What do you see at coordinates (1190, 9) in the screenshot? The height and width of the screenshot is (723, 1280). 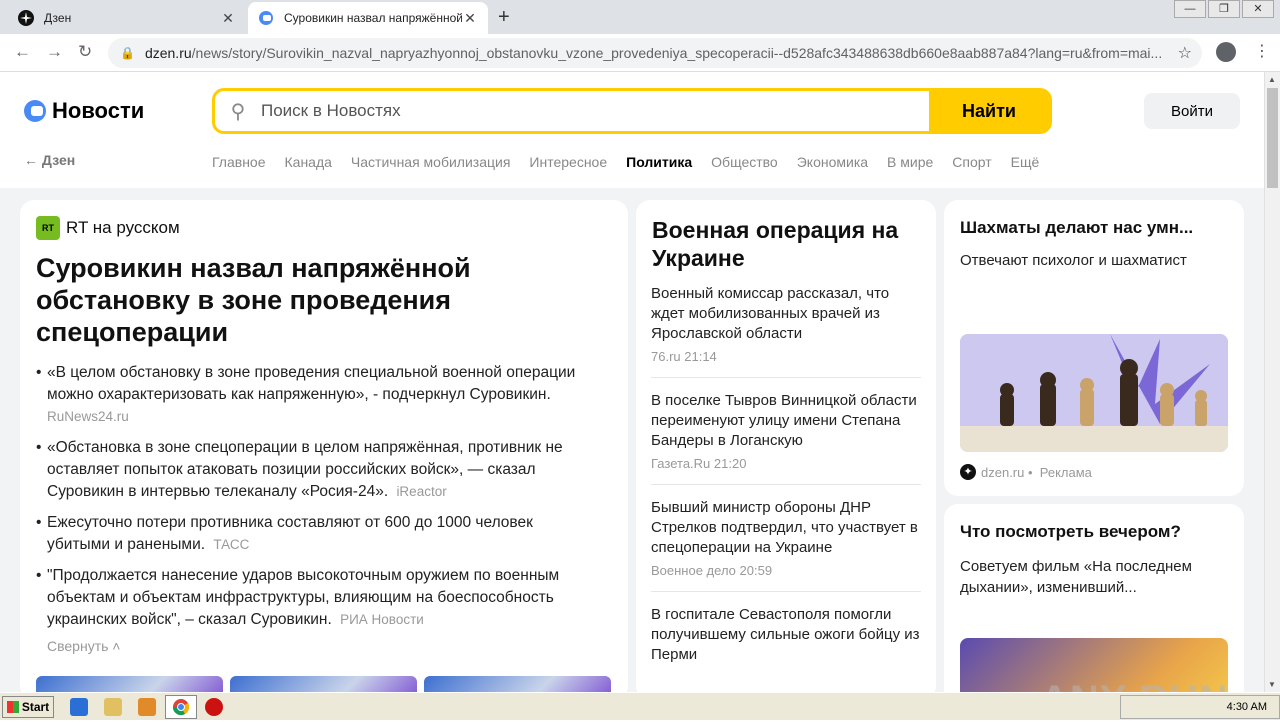 I see `minimize-button: —` at bounding box center [1190, 9].